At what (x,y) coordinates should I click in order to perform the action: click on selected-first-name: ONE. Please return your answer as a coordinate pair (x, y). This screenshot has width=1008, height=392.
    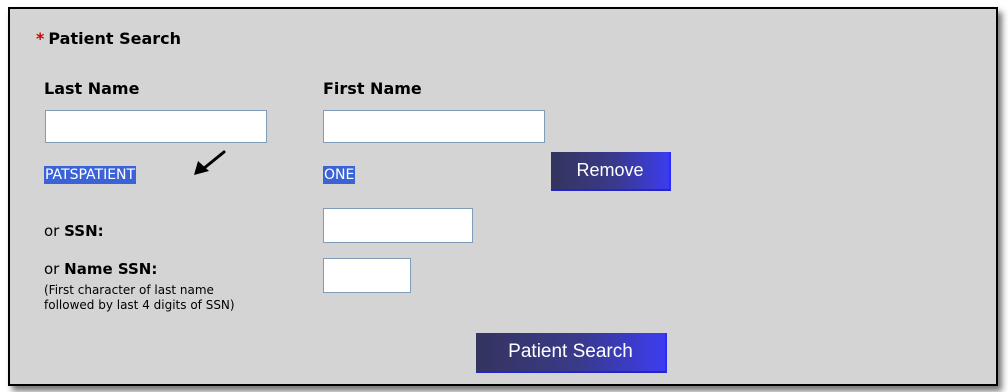
    Looking at the image, I should click on (339, 174).